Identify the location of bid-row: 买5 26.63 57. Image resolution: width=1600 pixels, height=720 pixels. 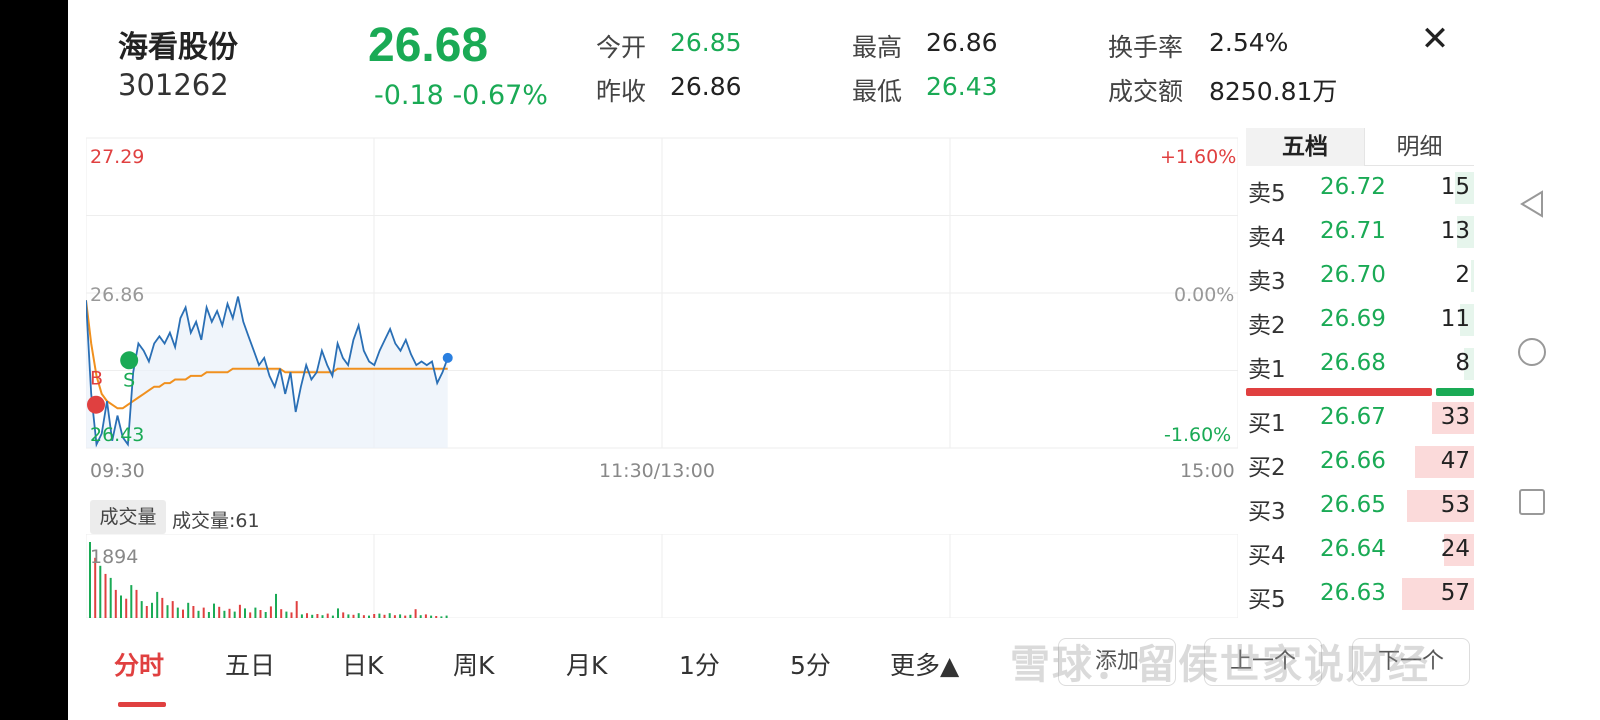
(1360, 594).